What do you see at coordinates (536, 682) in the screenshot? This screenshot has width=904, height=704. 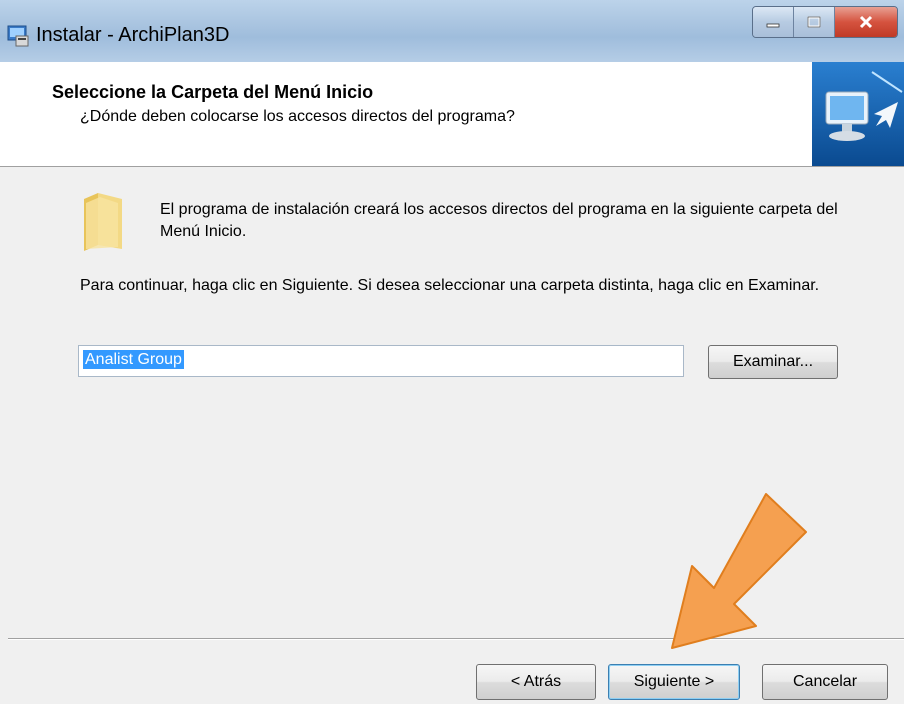 I see `back-button: < Atrás` at bounding box center [536, 682].